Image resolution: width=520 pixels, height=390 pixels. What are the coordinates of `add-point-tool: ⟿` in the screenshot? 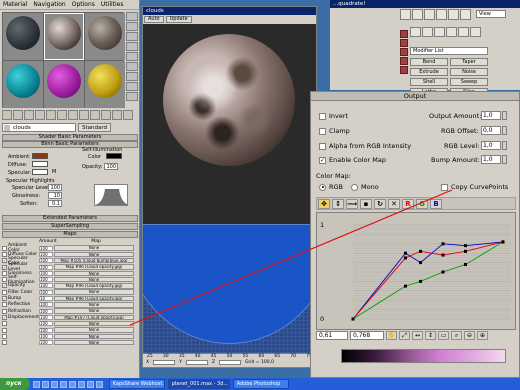 It's located at (352, 203).